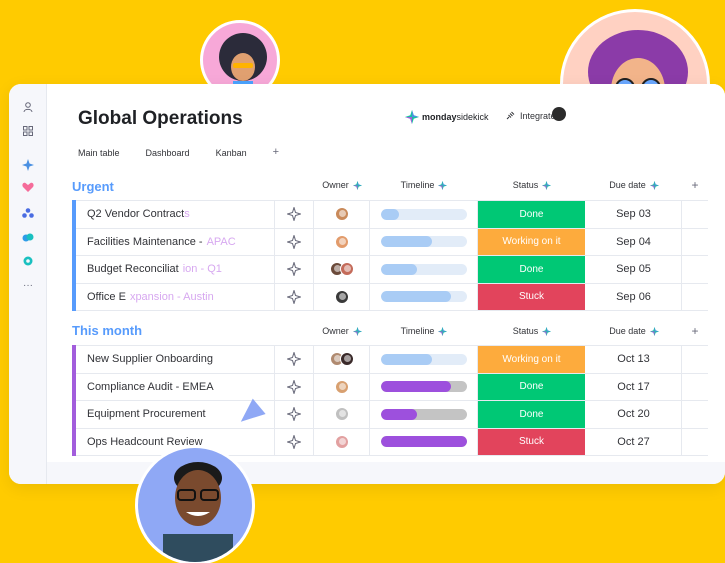 The image size is (725, 563). Describe the element at coordinates (173, 214) in the screenshot. I see `item-name: Q2 Vendor Contract s` at that location.